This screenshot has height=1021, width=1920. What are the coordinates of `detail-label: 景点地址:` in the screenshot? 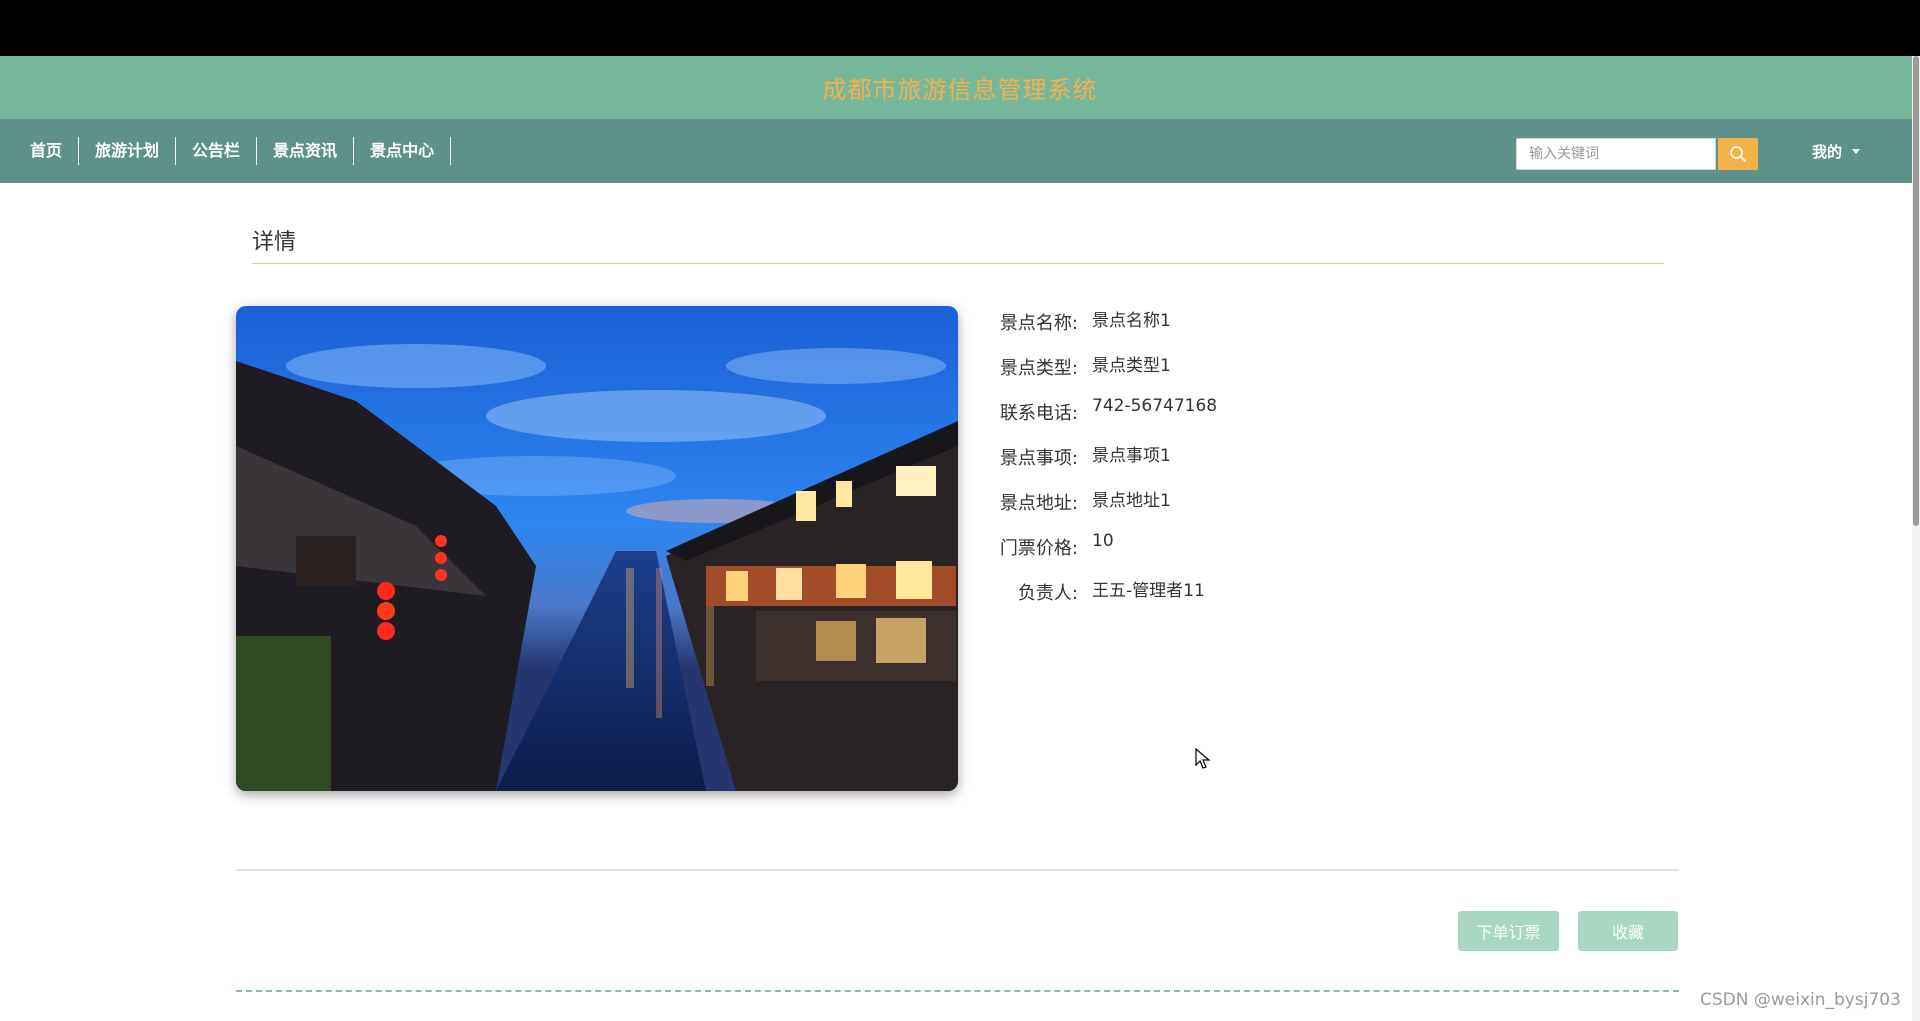 It's located at (1038, 503).